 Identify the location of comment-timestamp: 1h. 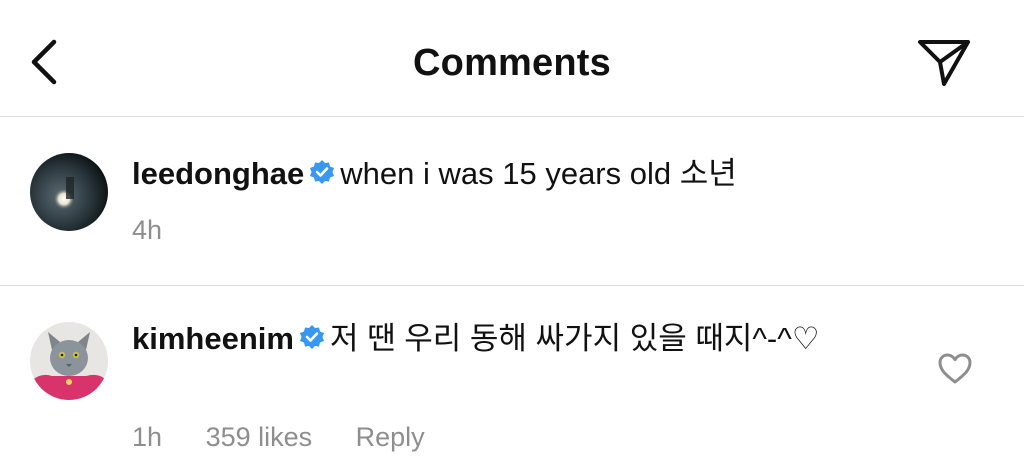
(147, 437).